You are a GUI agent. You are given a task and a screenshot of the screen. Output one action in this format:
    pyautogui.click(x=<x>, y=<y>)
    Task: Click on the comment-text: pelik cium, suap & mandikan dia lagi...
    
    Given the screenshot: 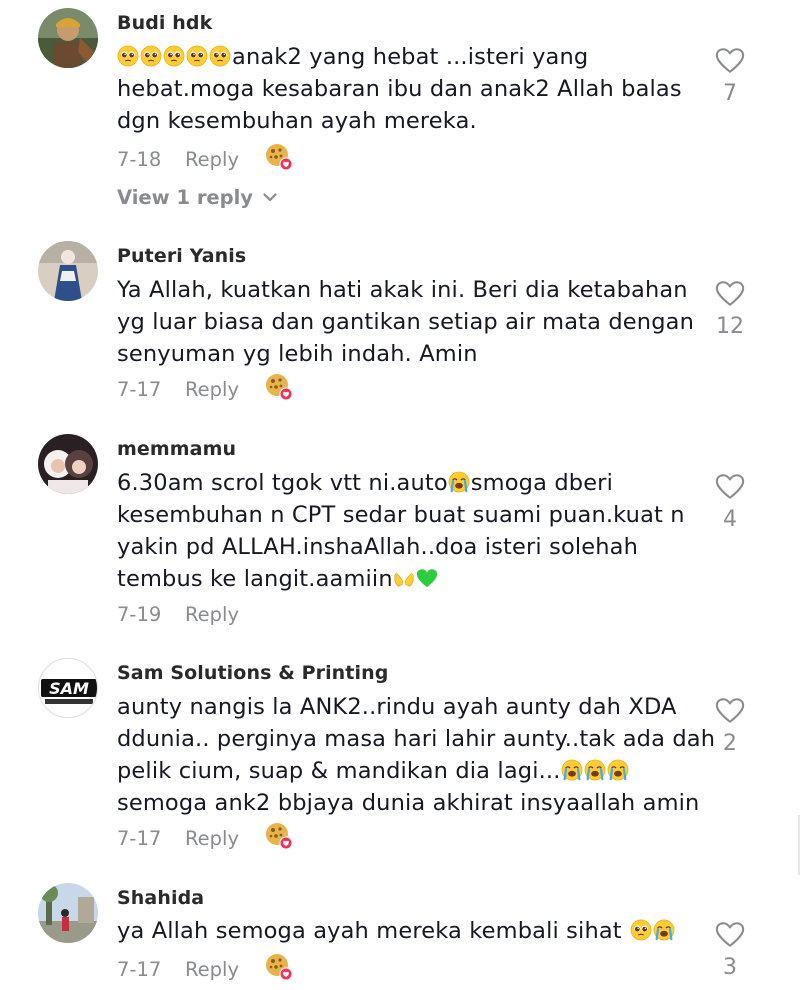 What is the action you would take?
    pyautogui.click(x=339, y=771)
    